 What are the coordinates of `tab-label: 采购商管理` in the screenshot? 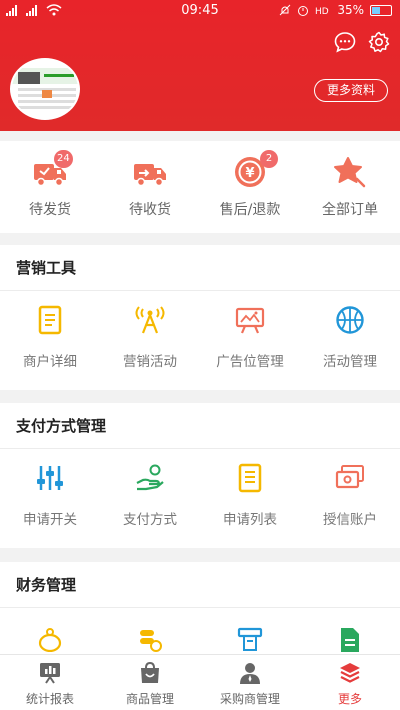 It's located at (249, 699).